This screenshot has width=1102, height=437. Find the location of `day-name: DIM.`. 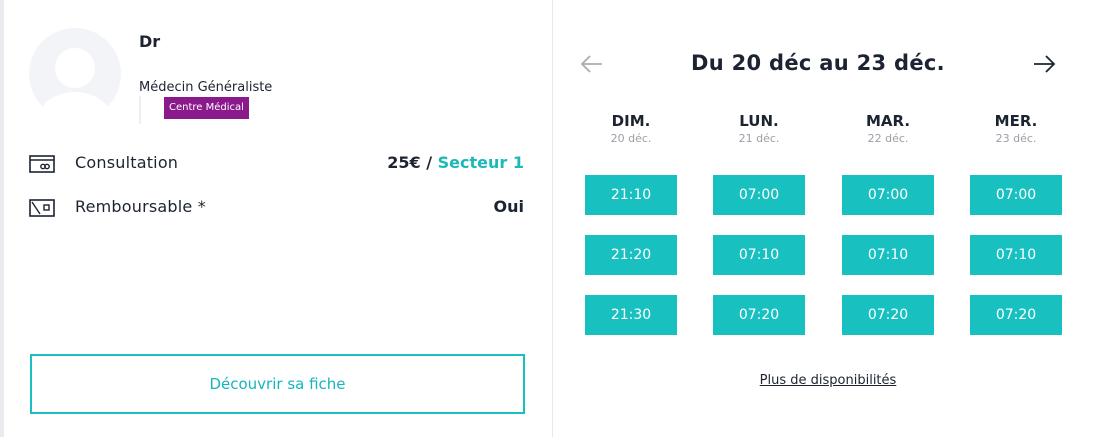

day-name: DIM. is located at coordinates (631, 121).